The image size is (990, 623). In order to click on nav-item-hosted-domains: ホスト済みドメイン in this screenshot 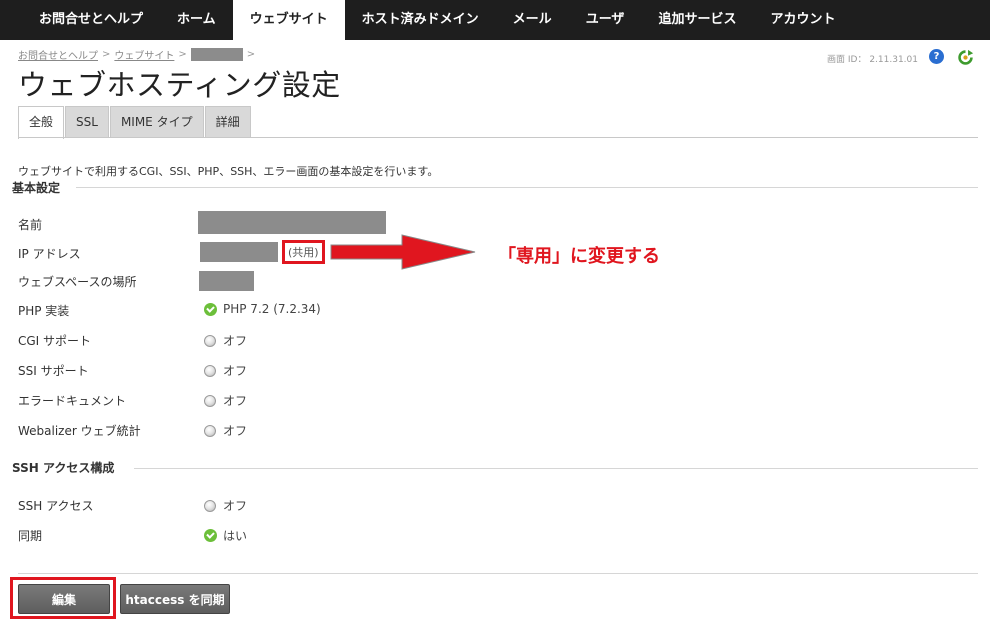, I will do `click(420, 20)`.